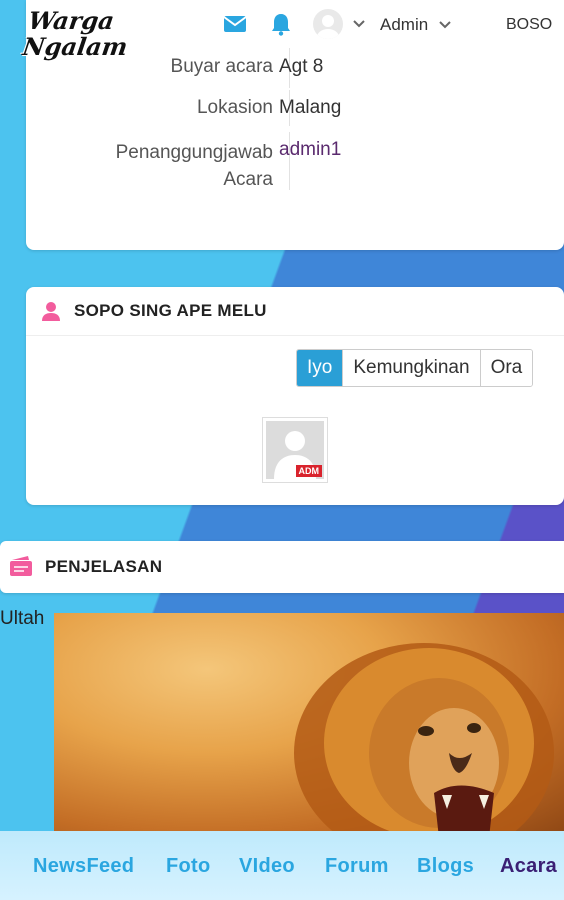 The image size is (564, 900). Describe the element at coordinates (234, 107) in the screenshot. I see `location-label: Lokasion` at that location.